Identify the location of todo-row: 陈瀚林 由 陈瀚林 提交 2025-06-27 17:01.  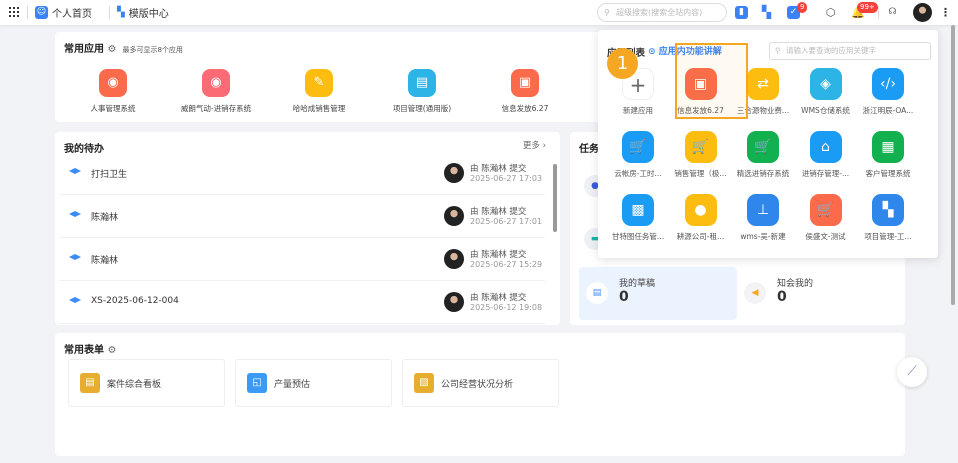
(302, 216).